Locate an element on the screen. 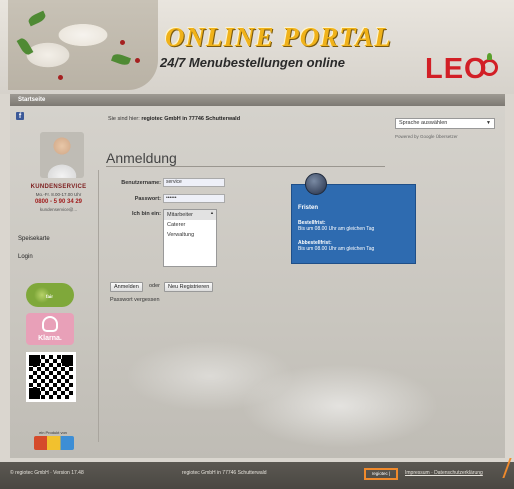 This screenshot has width=514, height=489. login-button: Anmelden is located at coordinates (126, 287).